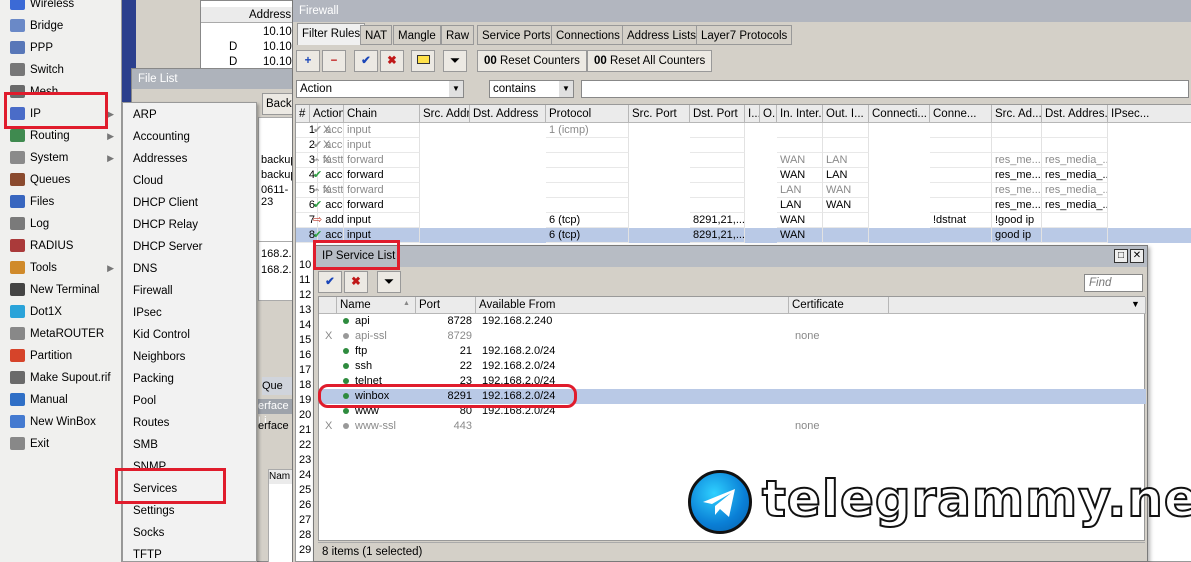  What do you see at coordinates (389, 282) in the screenshot?
I see `service-filter-button: ⏷` at bounding box center [389, 282].